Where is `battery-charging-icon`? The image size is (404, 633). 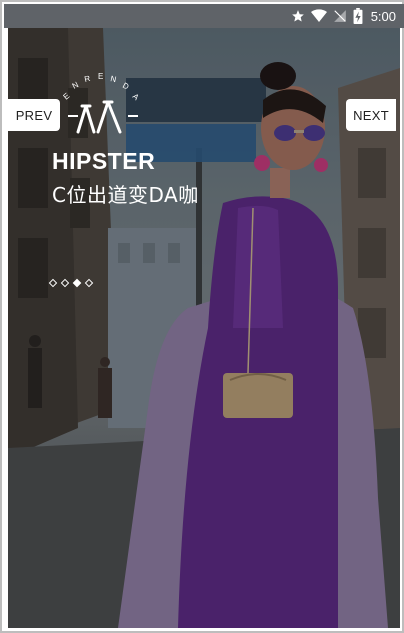 battery-charging-icon is located at coordinates (358, 16).